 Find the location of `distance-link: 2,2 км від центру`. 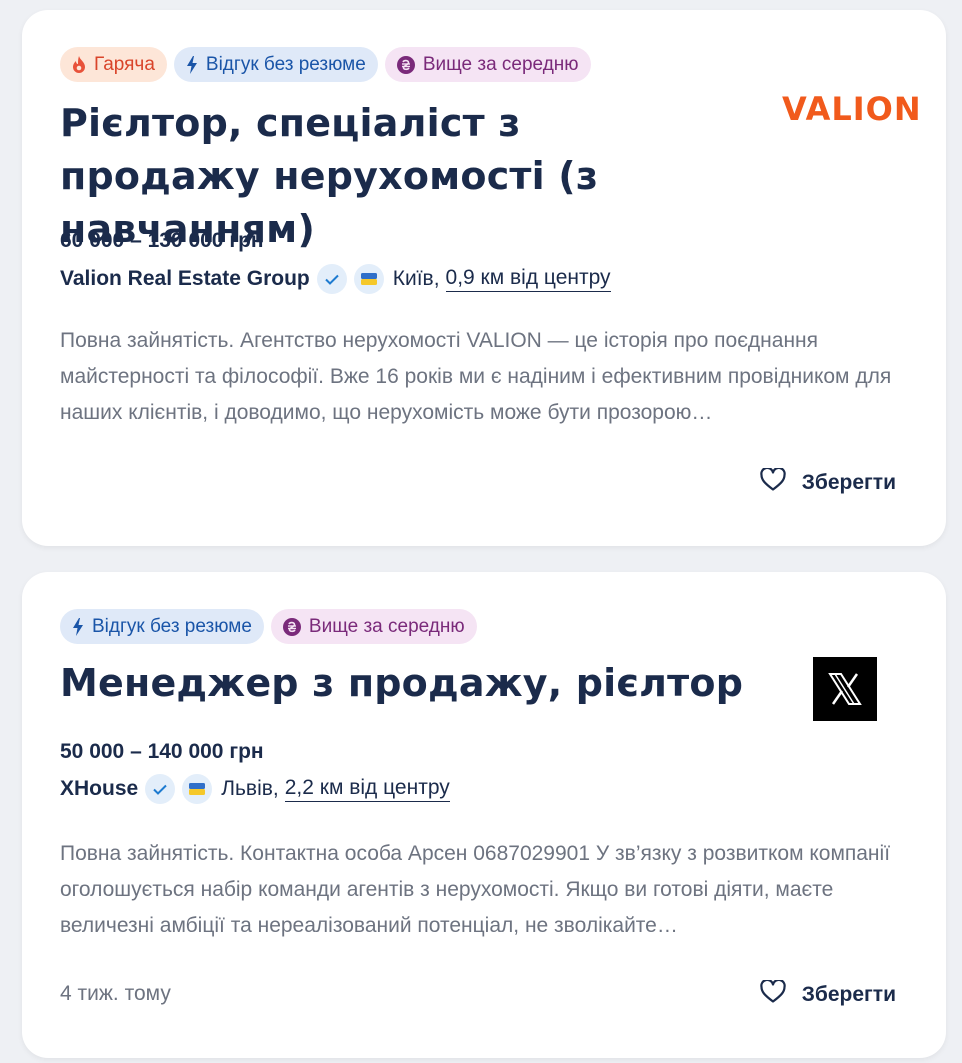

distance-link: 2,2 км від центру is located at coordinates (367, 789).